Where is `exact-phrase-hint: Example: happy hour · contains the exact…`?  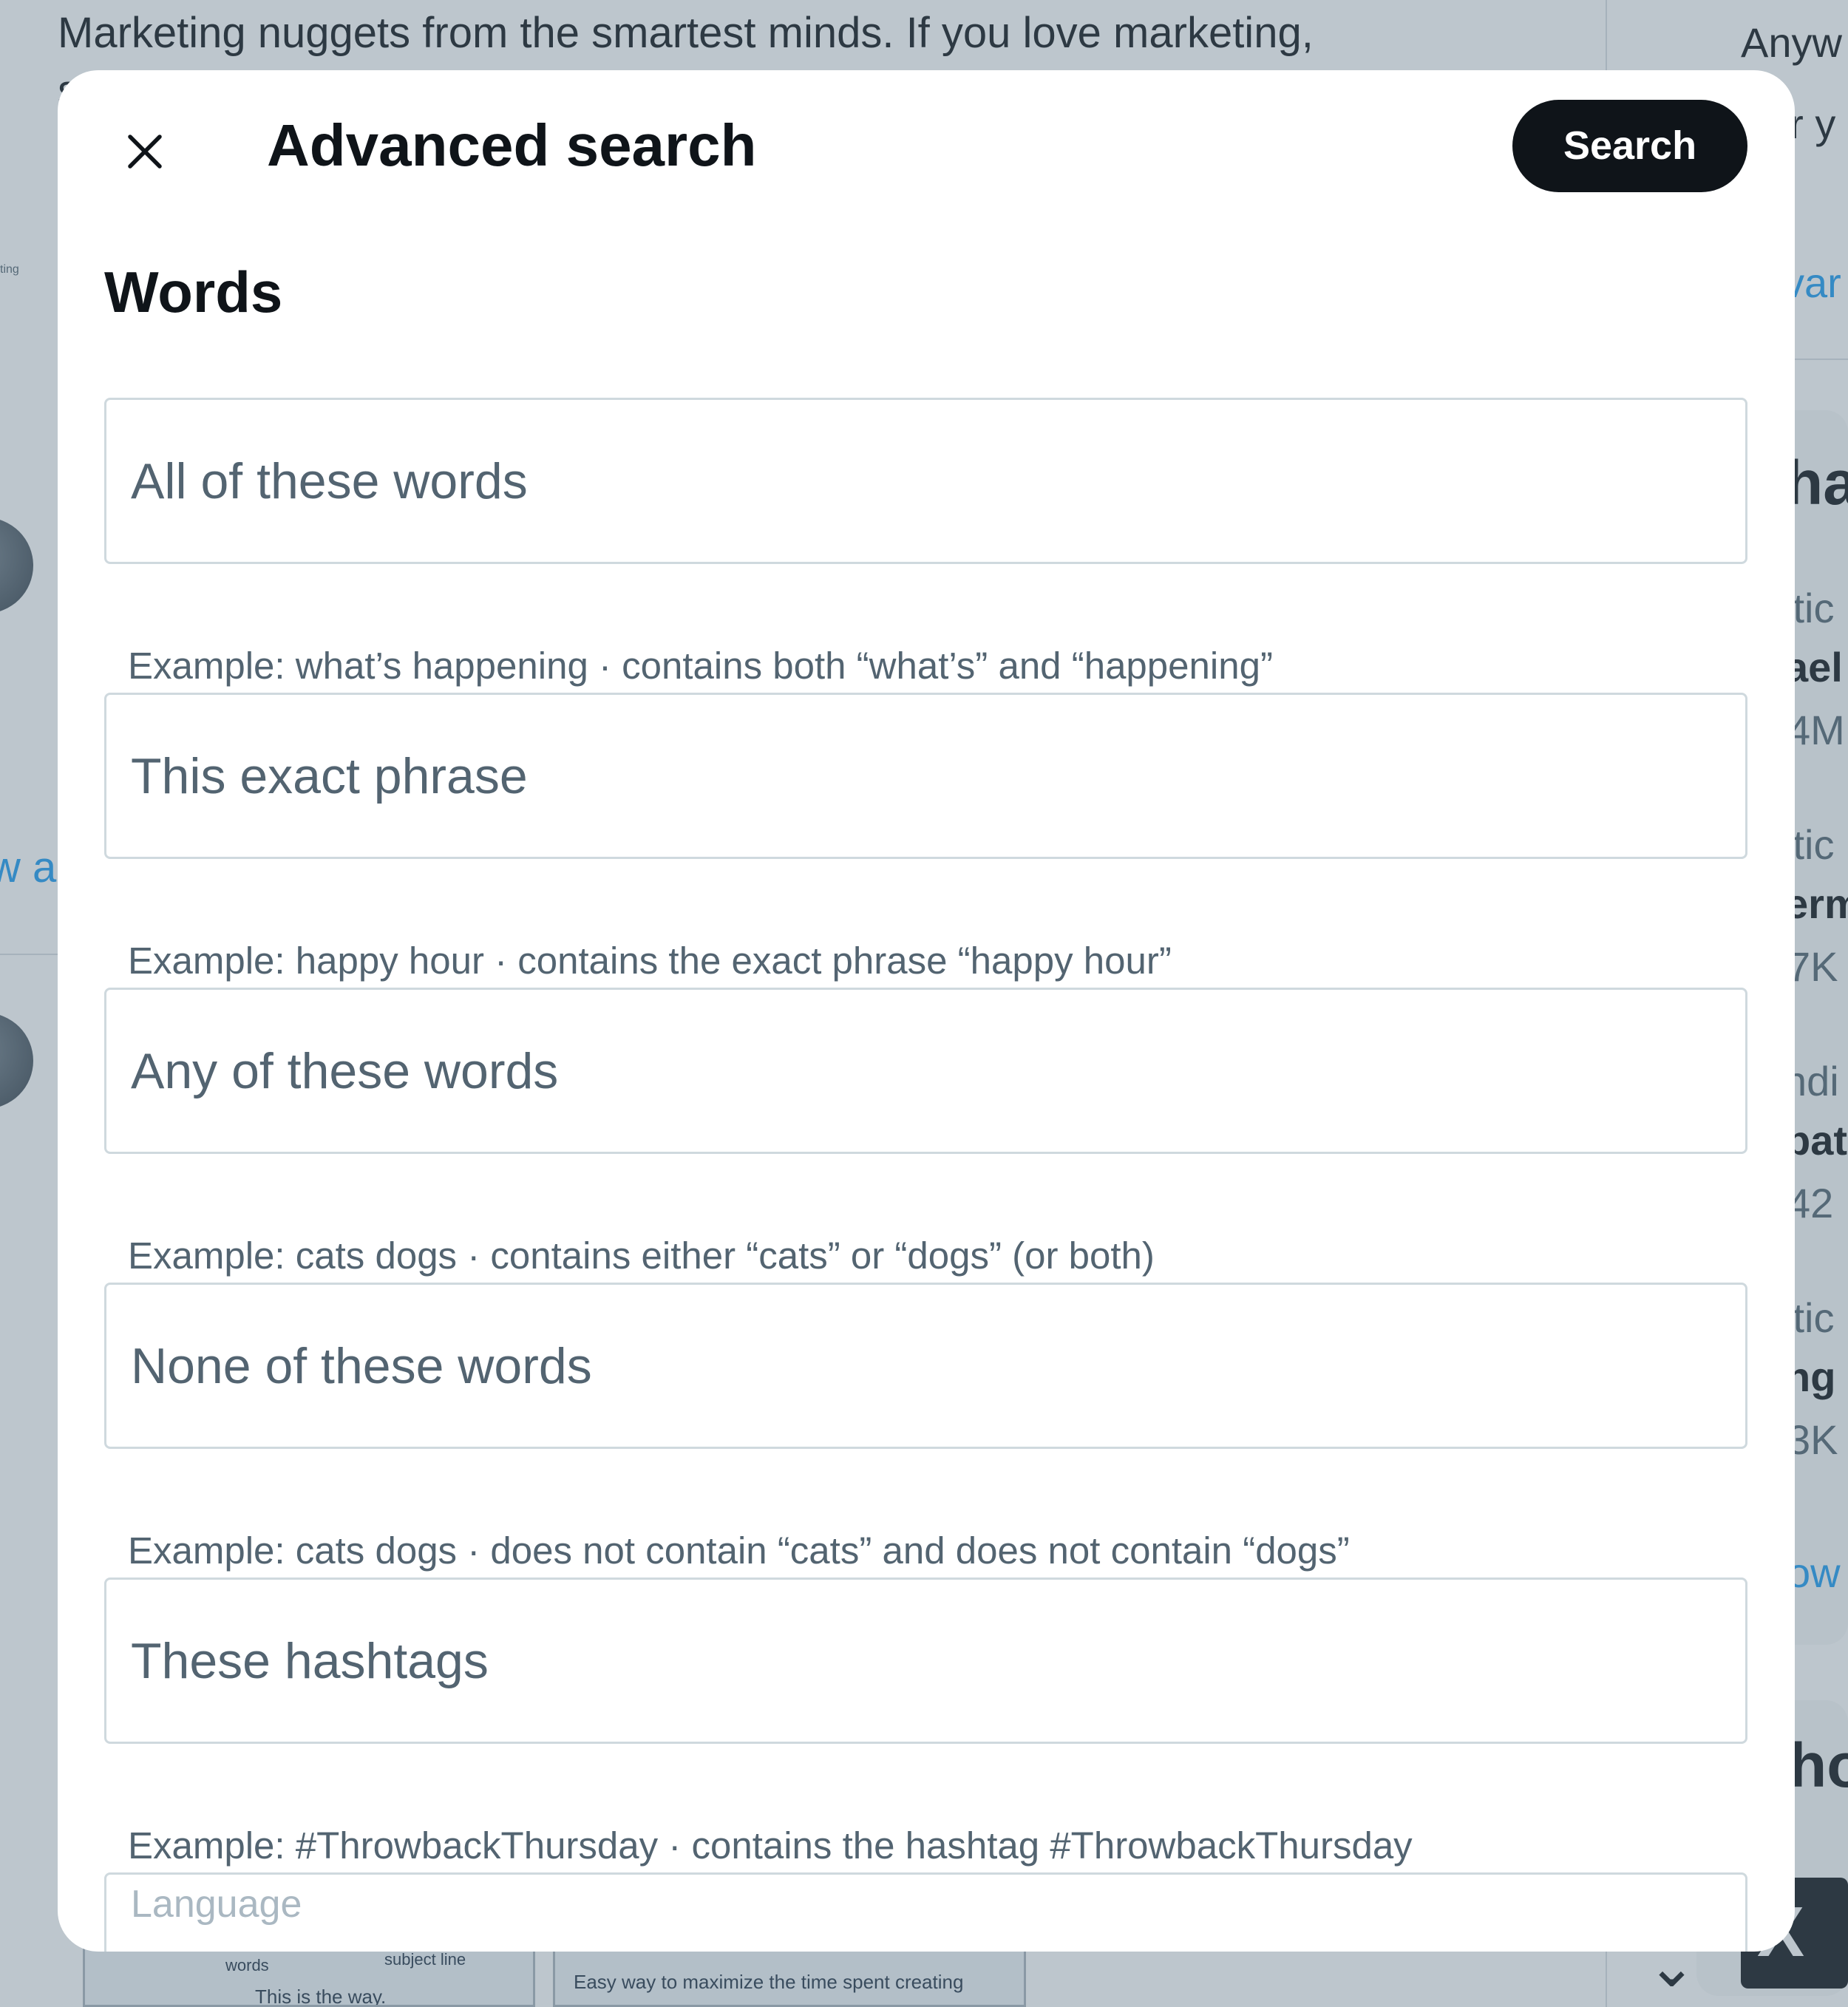
exact-phrase-hint: Example: happy hour · contains the exact… is located at coordinates (650, 961).